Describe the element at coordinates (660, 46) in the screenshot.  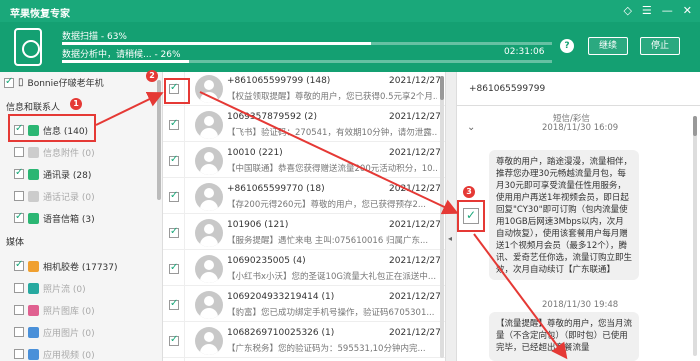
I see `stop-button: 停止` at that location.